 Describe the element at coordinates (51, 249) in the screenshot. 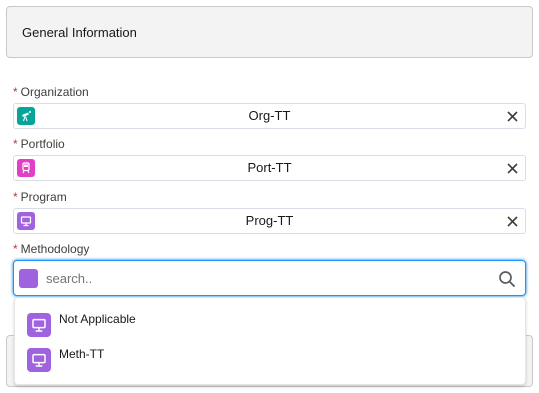

I see `methodology-label: * Methodology` at that location.